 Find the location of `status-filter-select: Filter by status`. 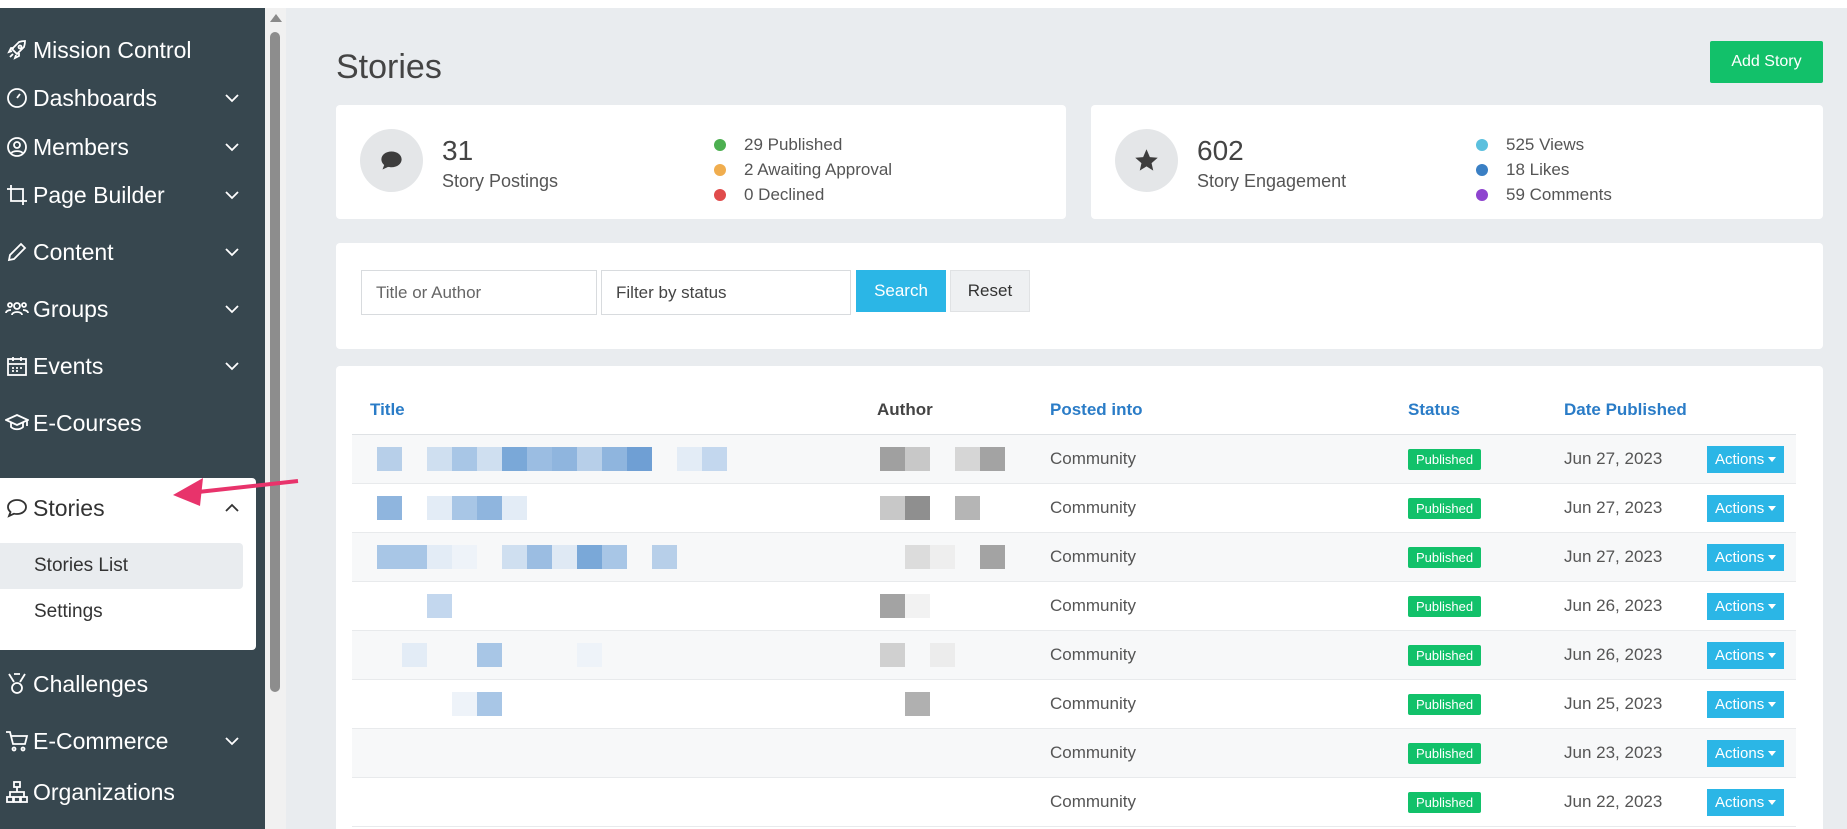

status-filter-select: Filter by status is located at coordinates (726, 292).